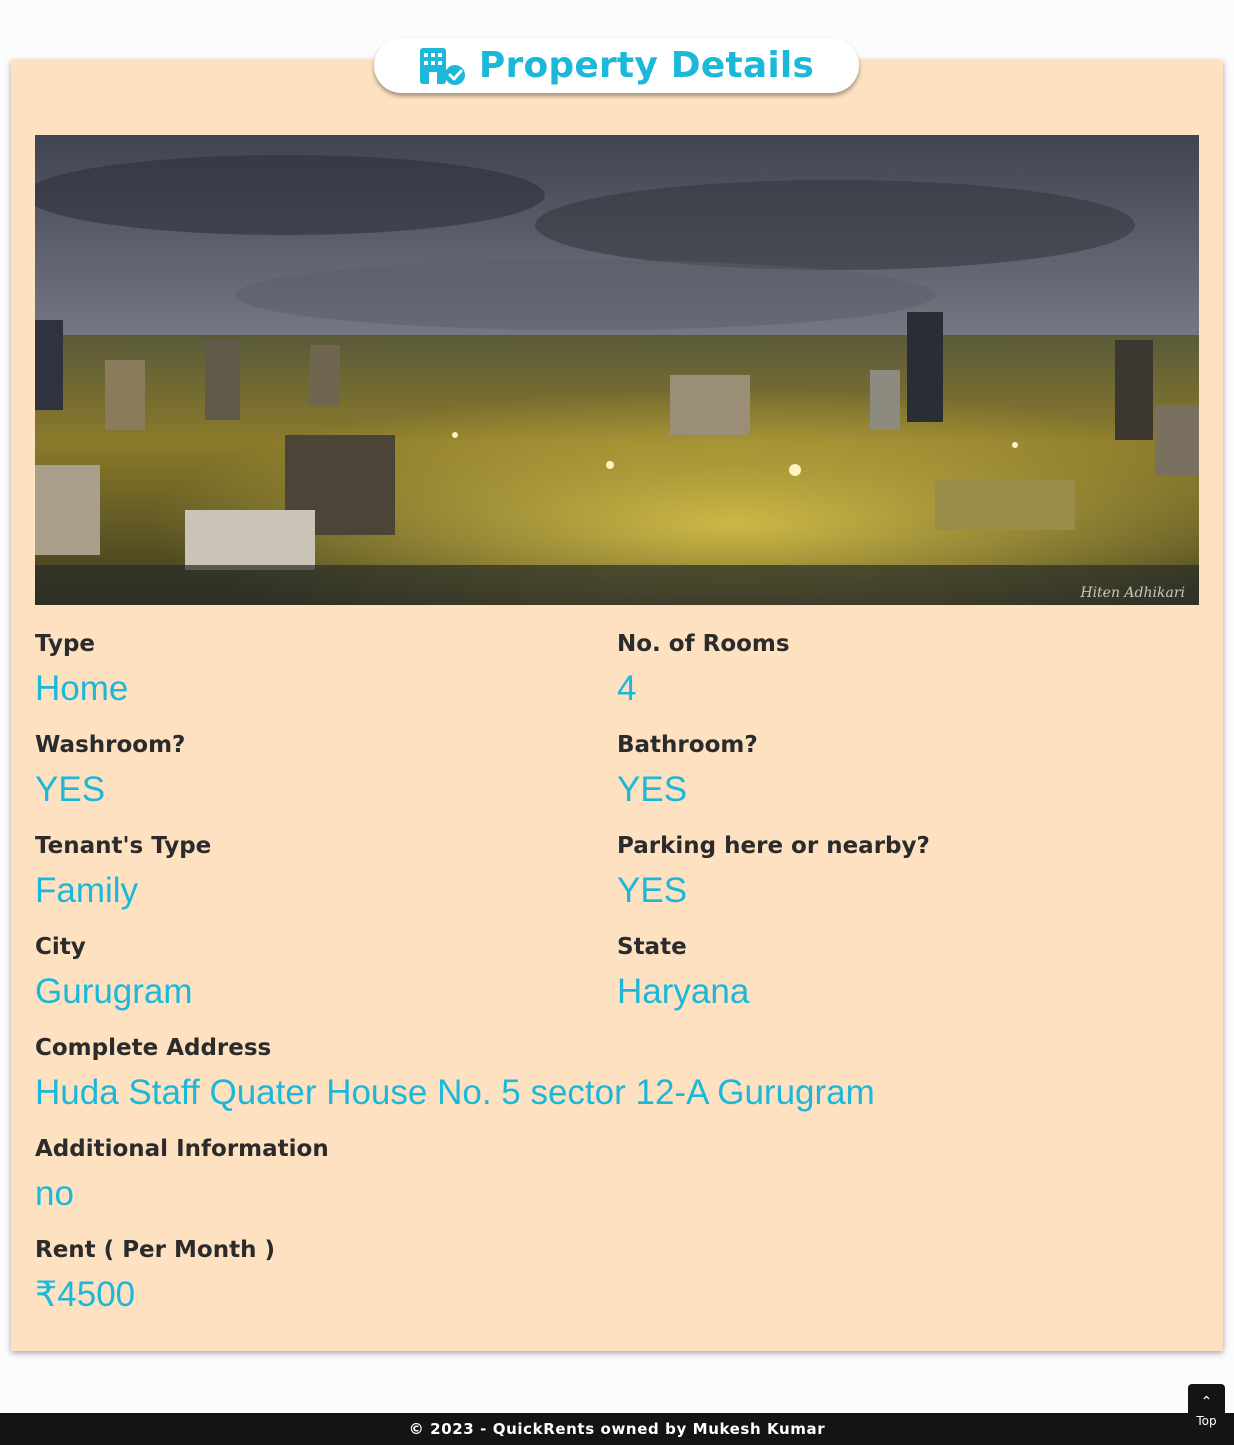  What do you see at coordinates (1132, 593) in the screenshot?
I see `photo-watermark: Hiten Adhikari` at bounding box center [1132, 593].